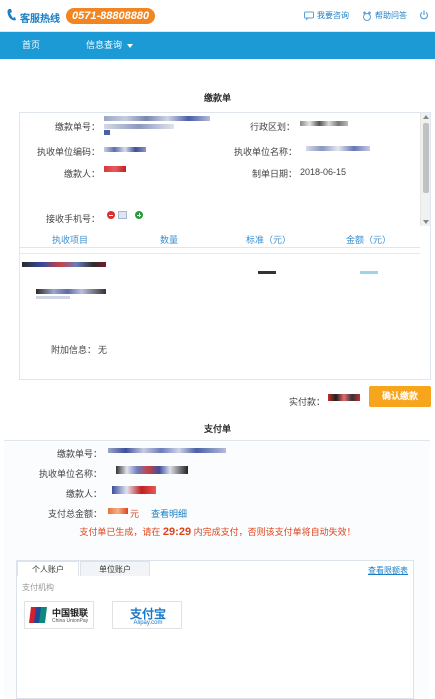  I want to click on consult-label: 我要咨询, so click(333, 15).